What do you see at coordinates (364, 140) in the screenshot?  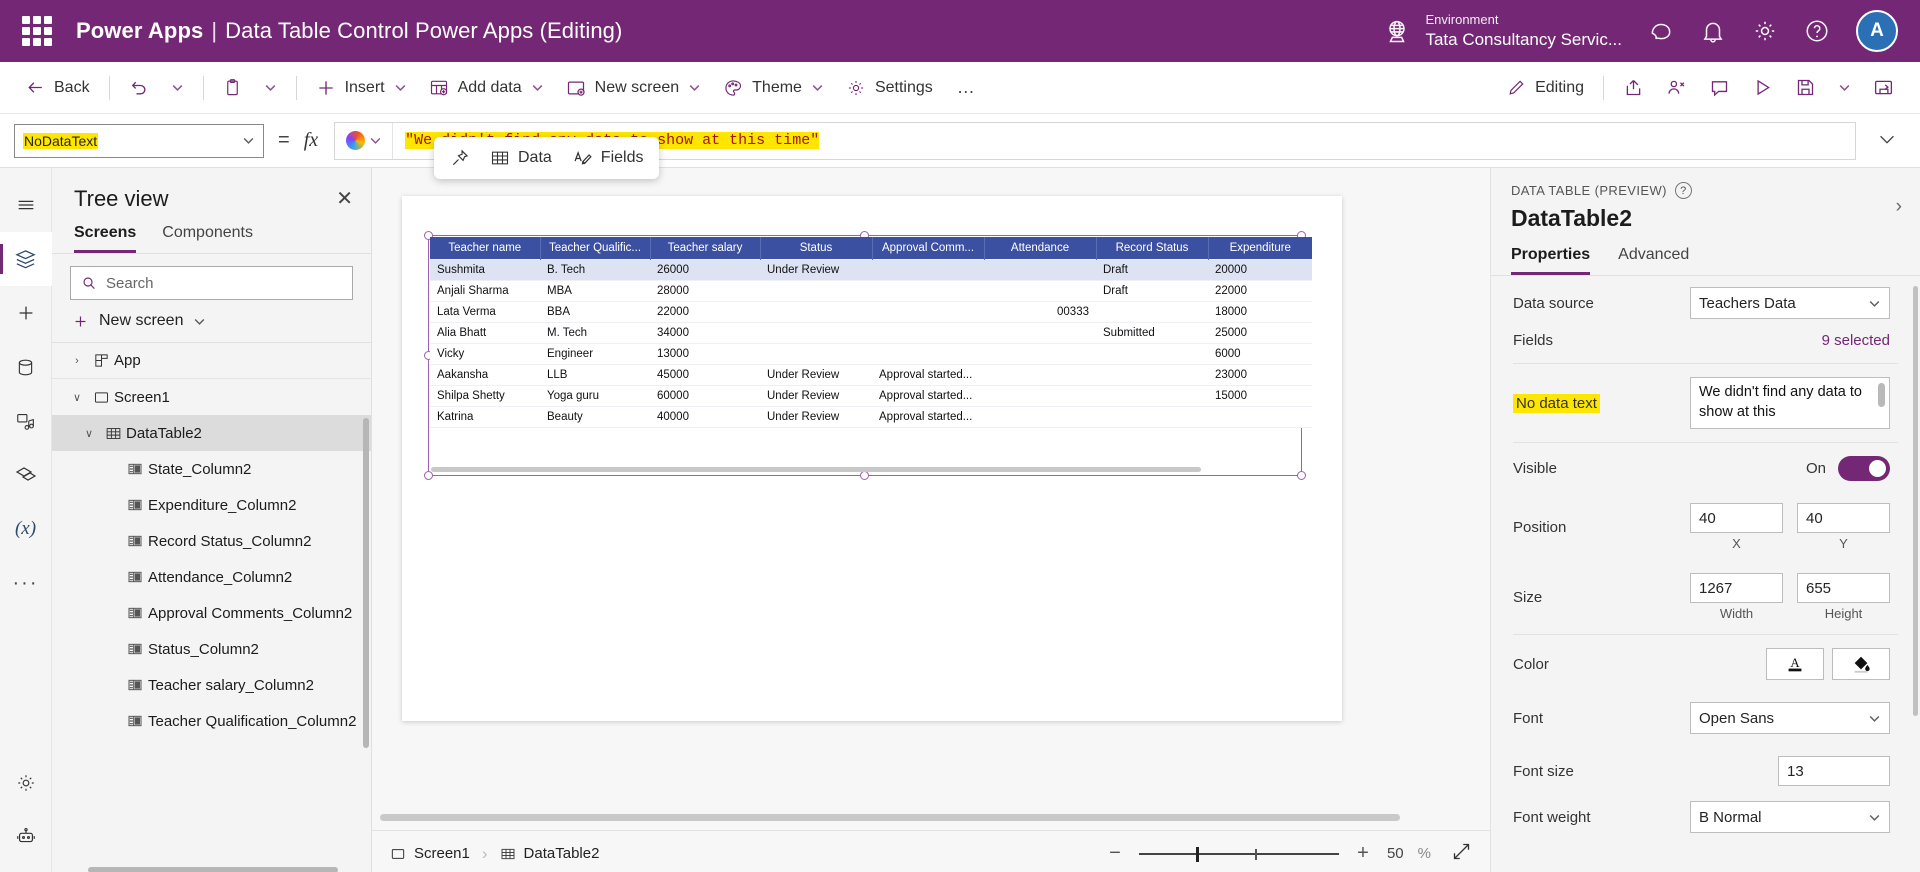 I see `formula-copilot-button` at bounding box center [364, 140].